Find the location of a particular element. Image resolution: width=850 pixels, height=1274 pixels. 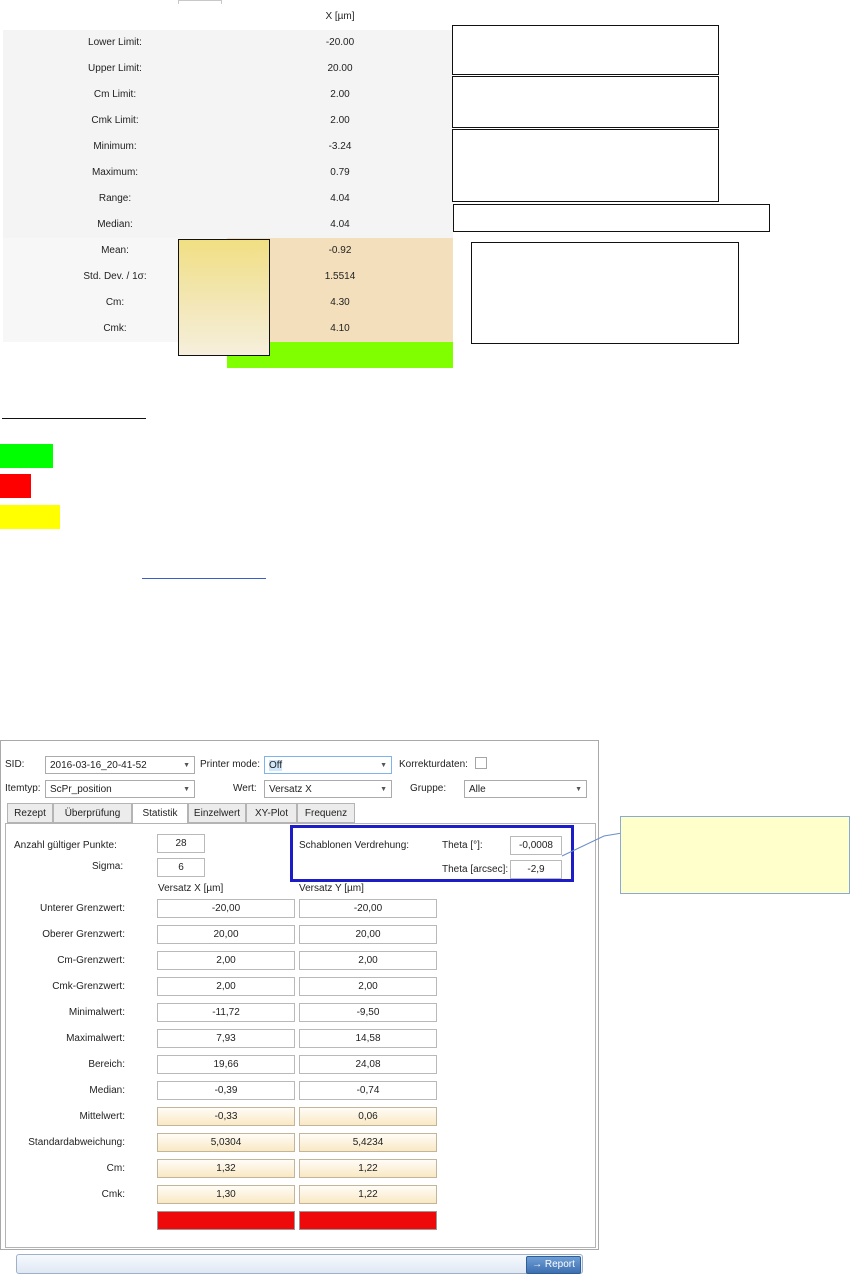

table-row: Lower Limit: -20.00 is located at coordinates (228, 43).